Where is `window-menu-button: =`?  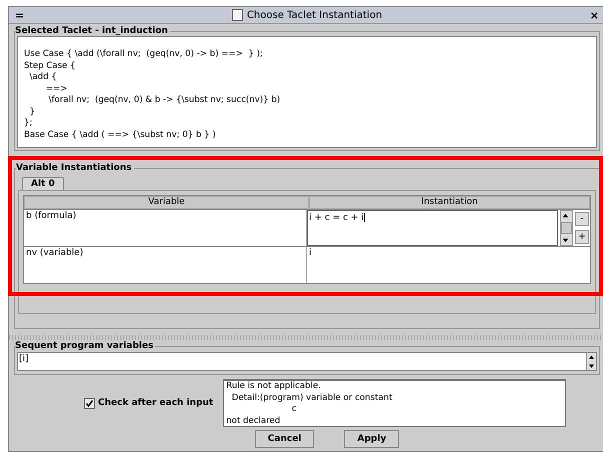 window-menu-button: = is located at coordinates (19, 15).